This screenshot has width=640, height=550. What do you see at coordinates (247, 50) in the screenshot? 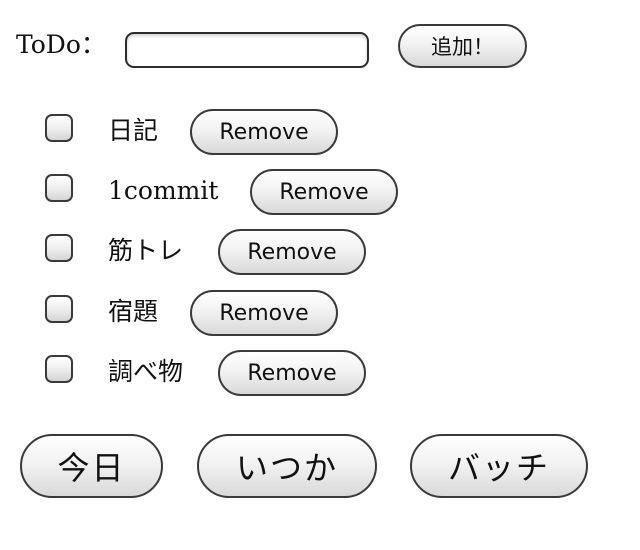
I see `todo-input` at bounding box center [247, 50].